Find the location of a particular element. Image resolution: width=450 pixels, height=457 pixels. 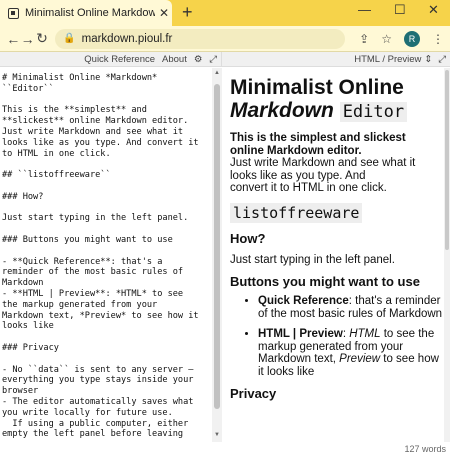

bookmark-star-icon: ☆ is located at coordinates (386, 39).